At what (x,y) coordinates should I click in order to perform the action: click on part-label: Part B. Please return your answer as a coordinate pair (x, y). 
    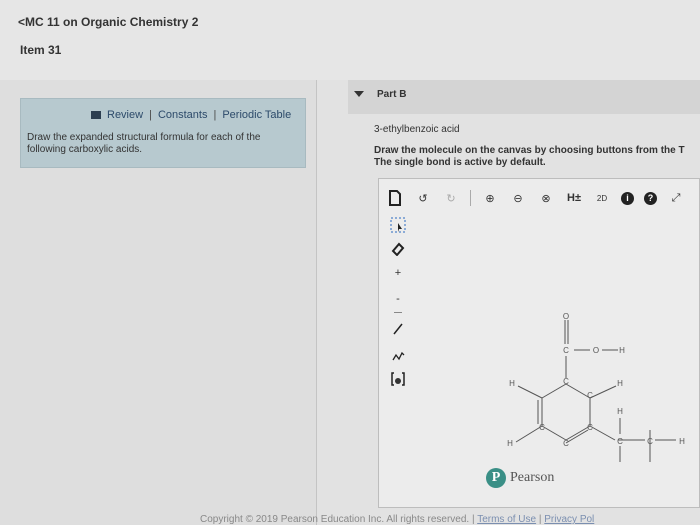
    Looking at the image, I should click on (391, 94).